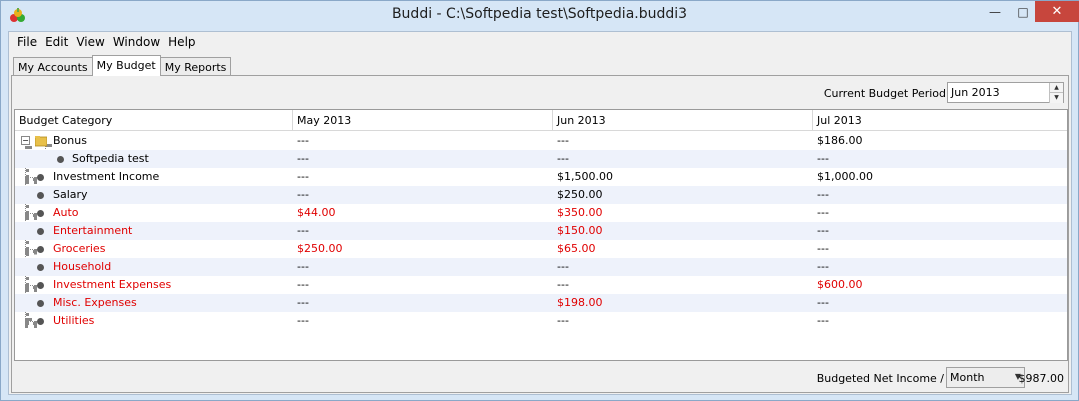 The width and height of the screenshot is (1079, 401). I want to click on column-header-category: Budget Category, so click(154, 120).